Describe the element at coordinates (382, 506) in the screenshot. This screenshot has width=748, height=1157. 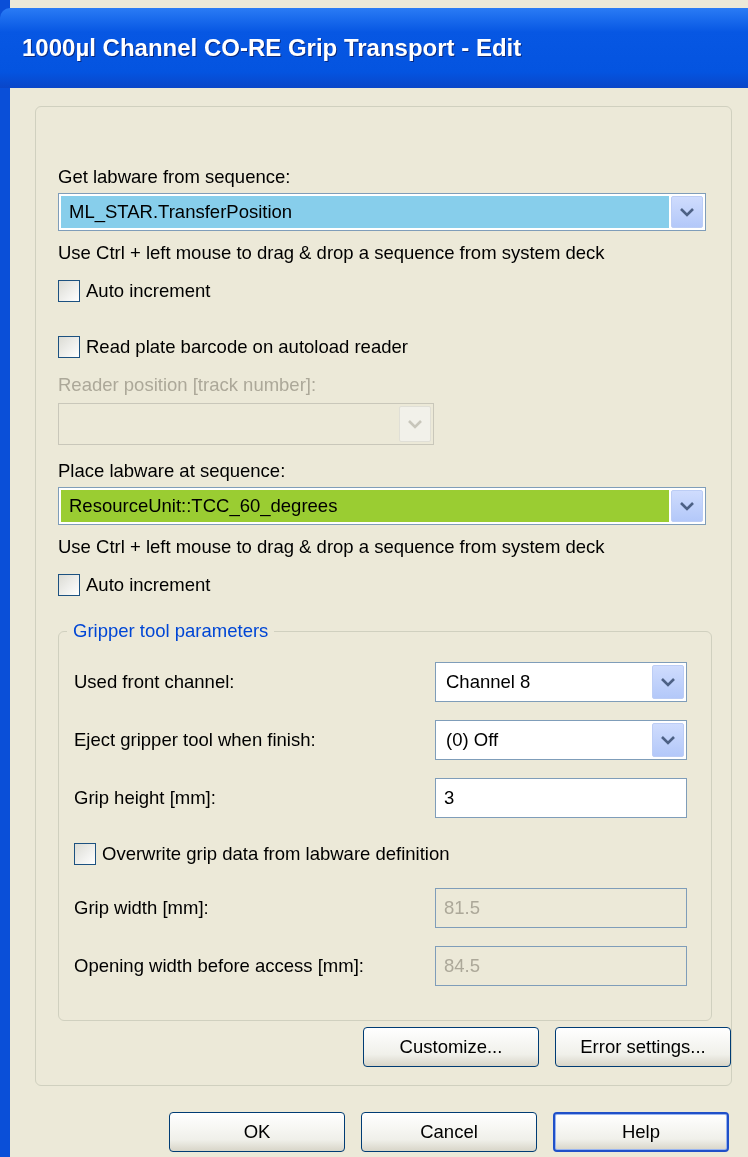
I see `sequence-dropdown: ResourceUnit::TCC_60_degrees` at that location.